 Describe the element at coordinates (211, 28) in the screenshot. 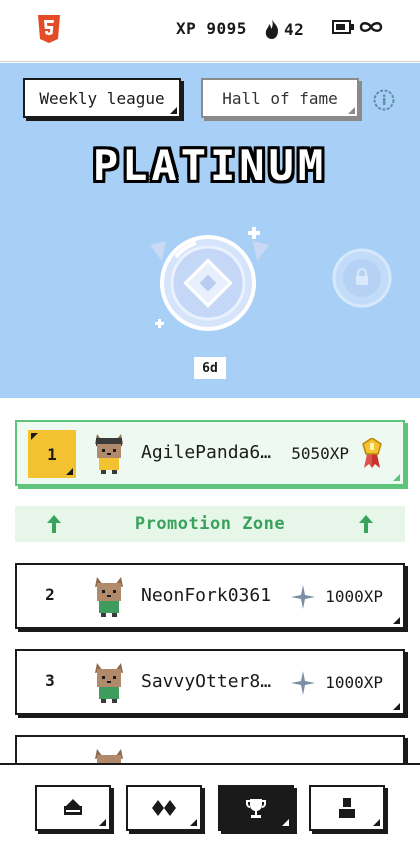

I see `xp-counter: XP 9095` at that location.